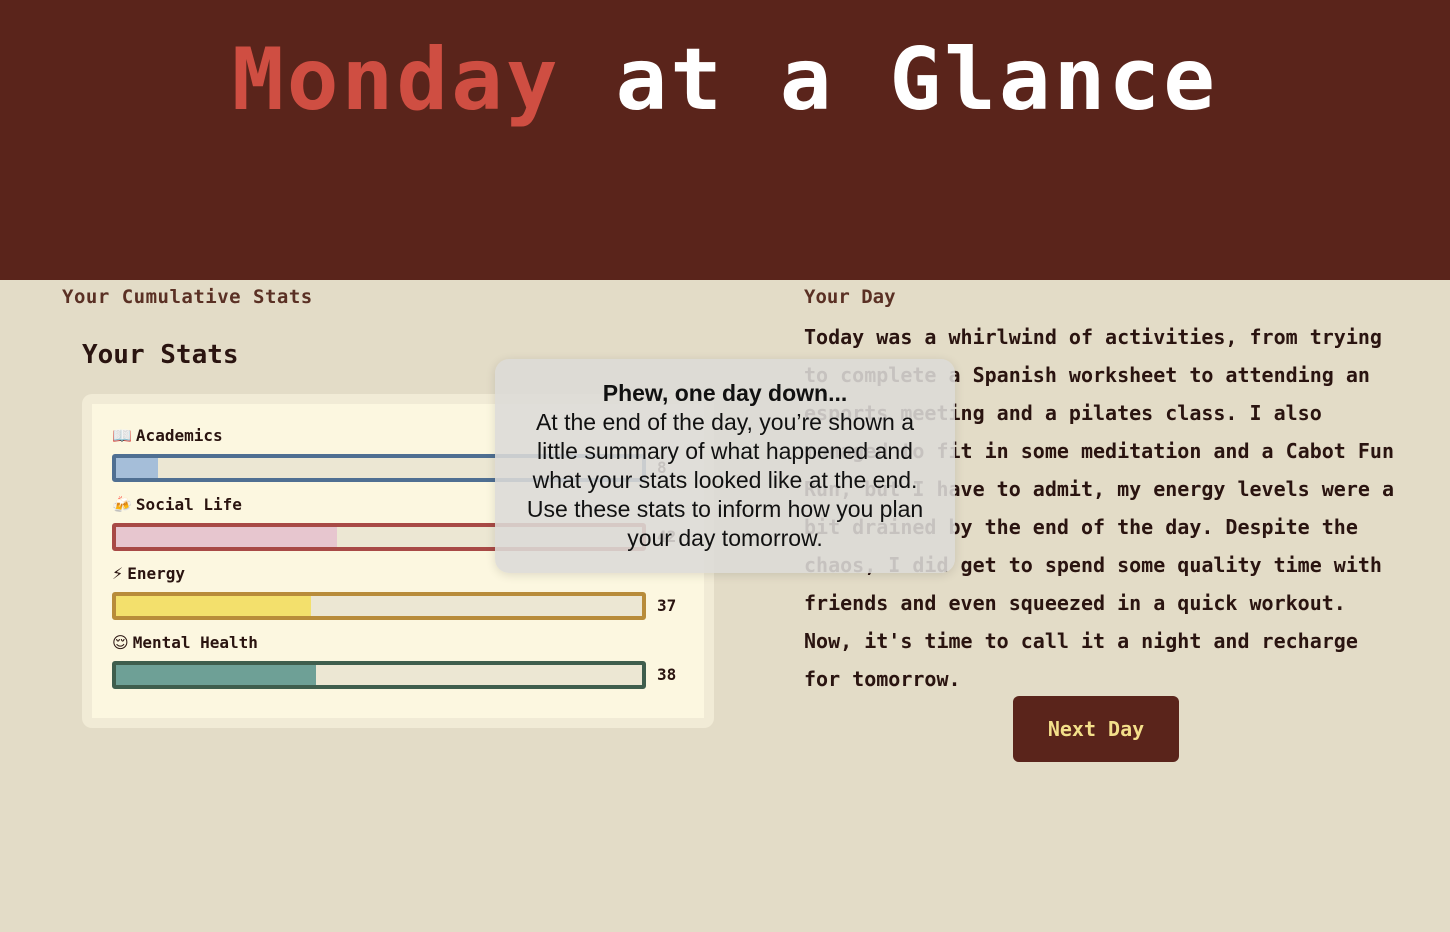  I want to click on mental-health-bar, so click(379, 675).